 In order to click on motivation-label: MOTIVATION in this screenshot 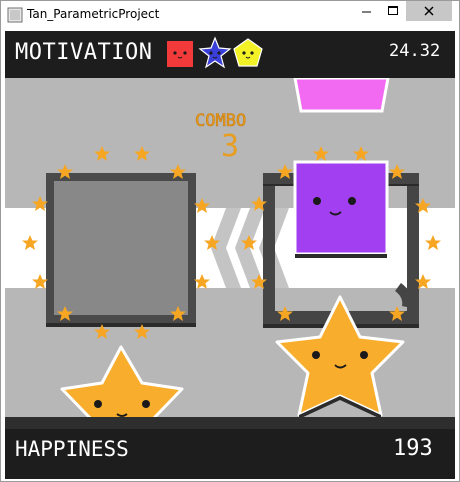, I will do `click(84, 52)`.